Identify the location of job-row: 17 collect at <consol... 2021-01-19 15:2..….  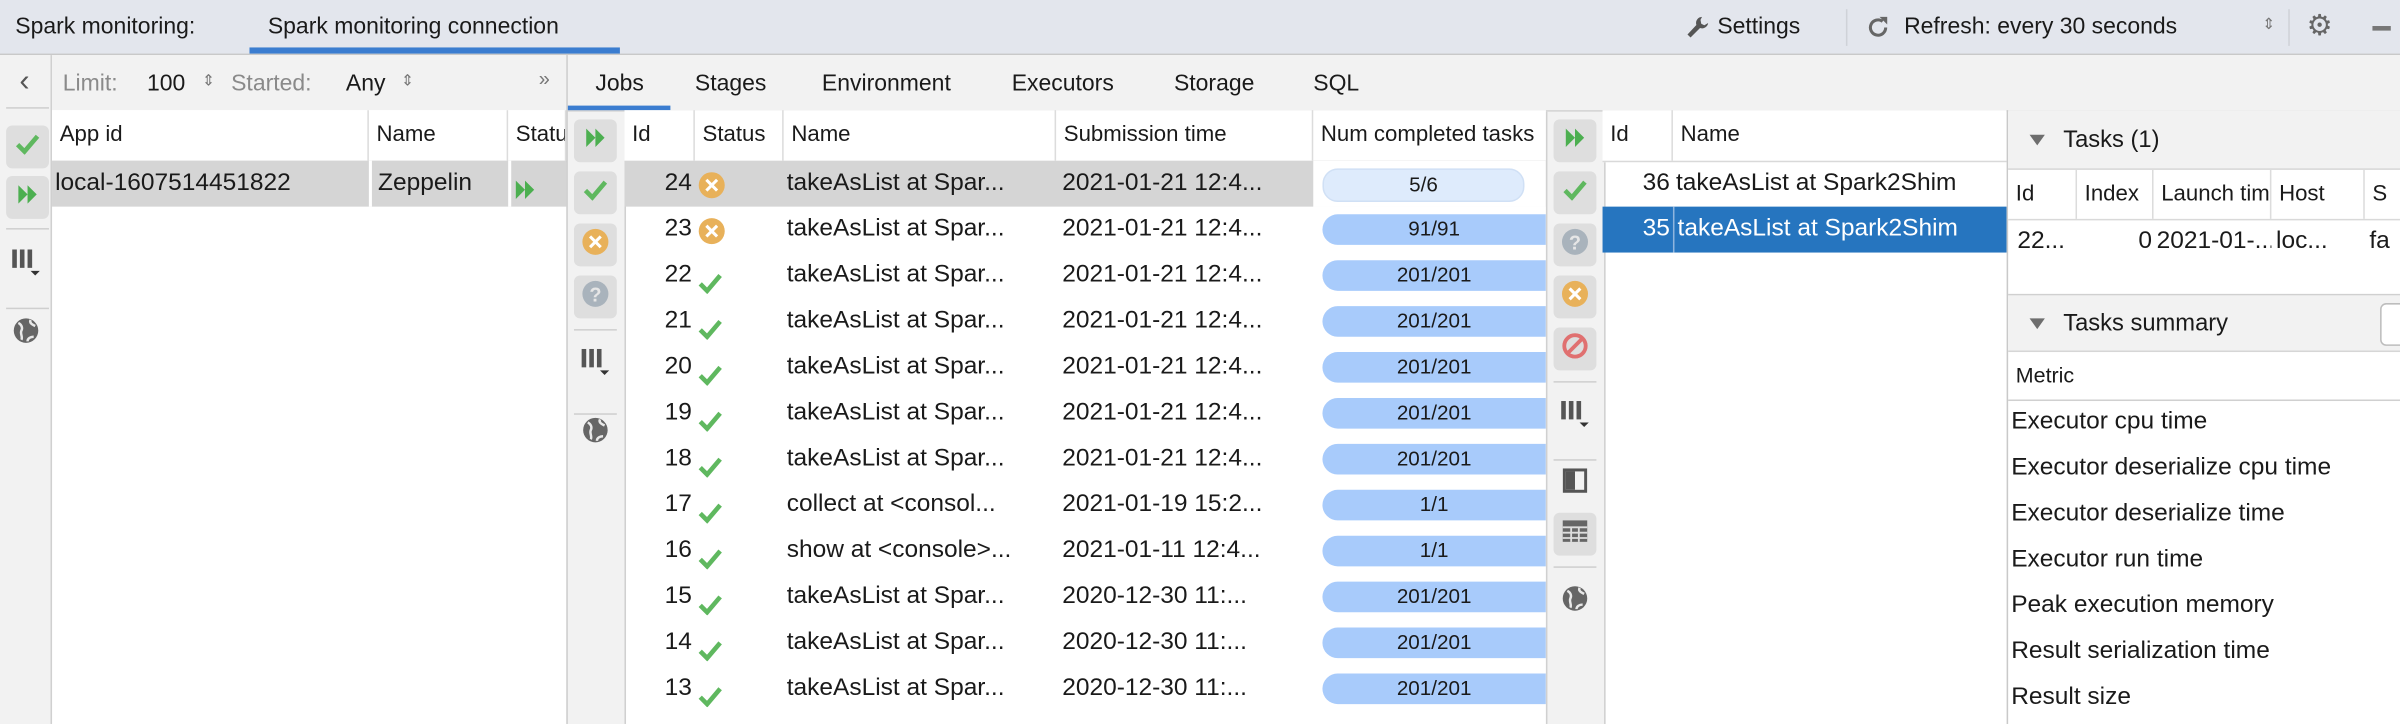
(1085, 505).